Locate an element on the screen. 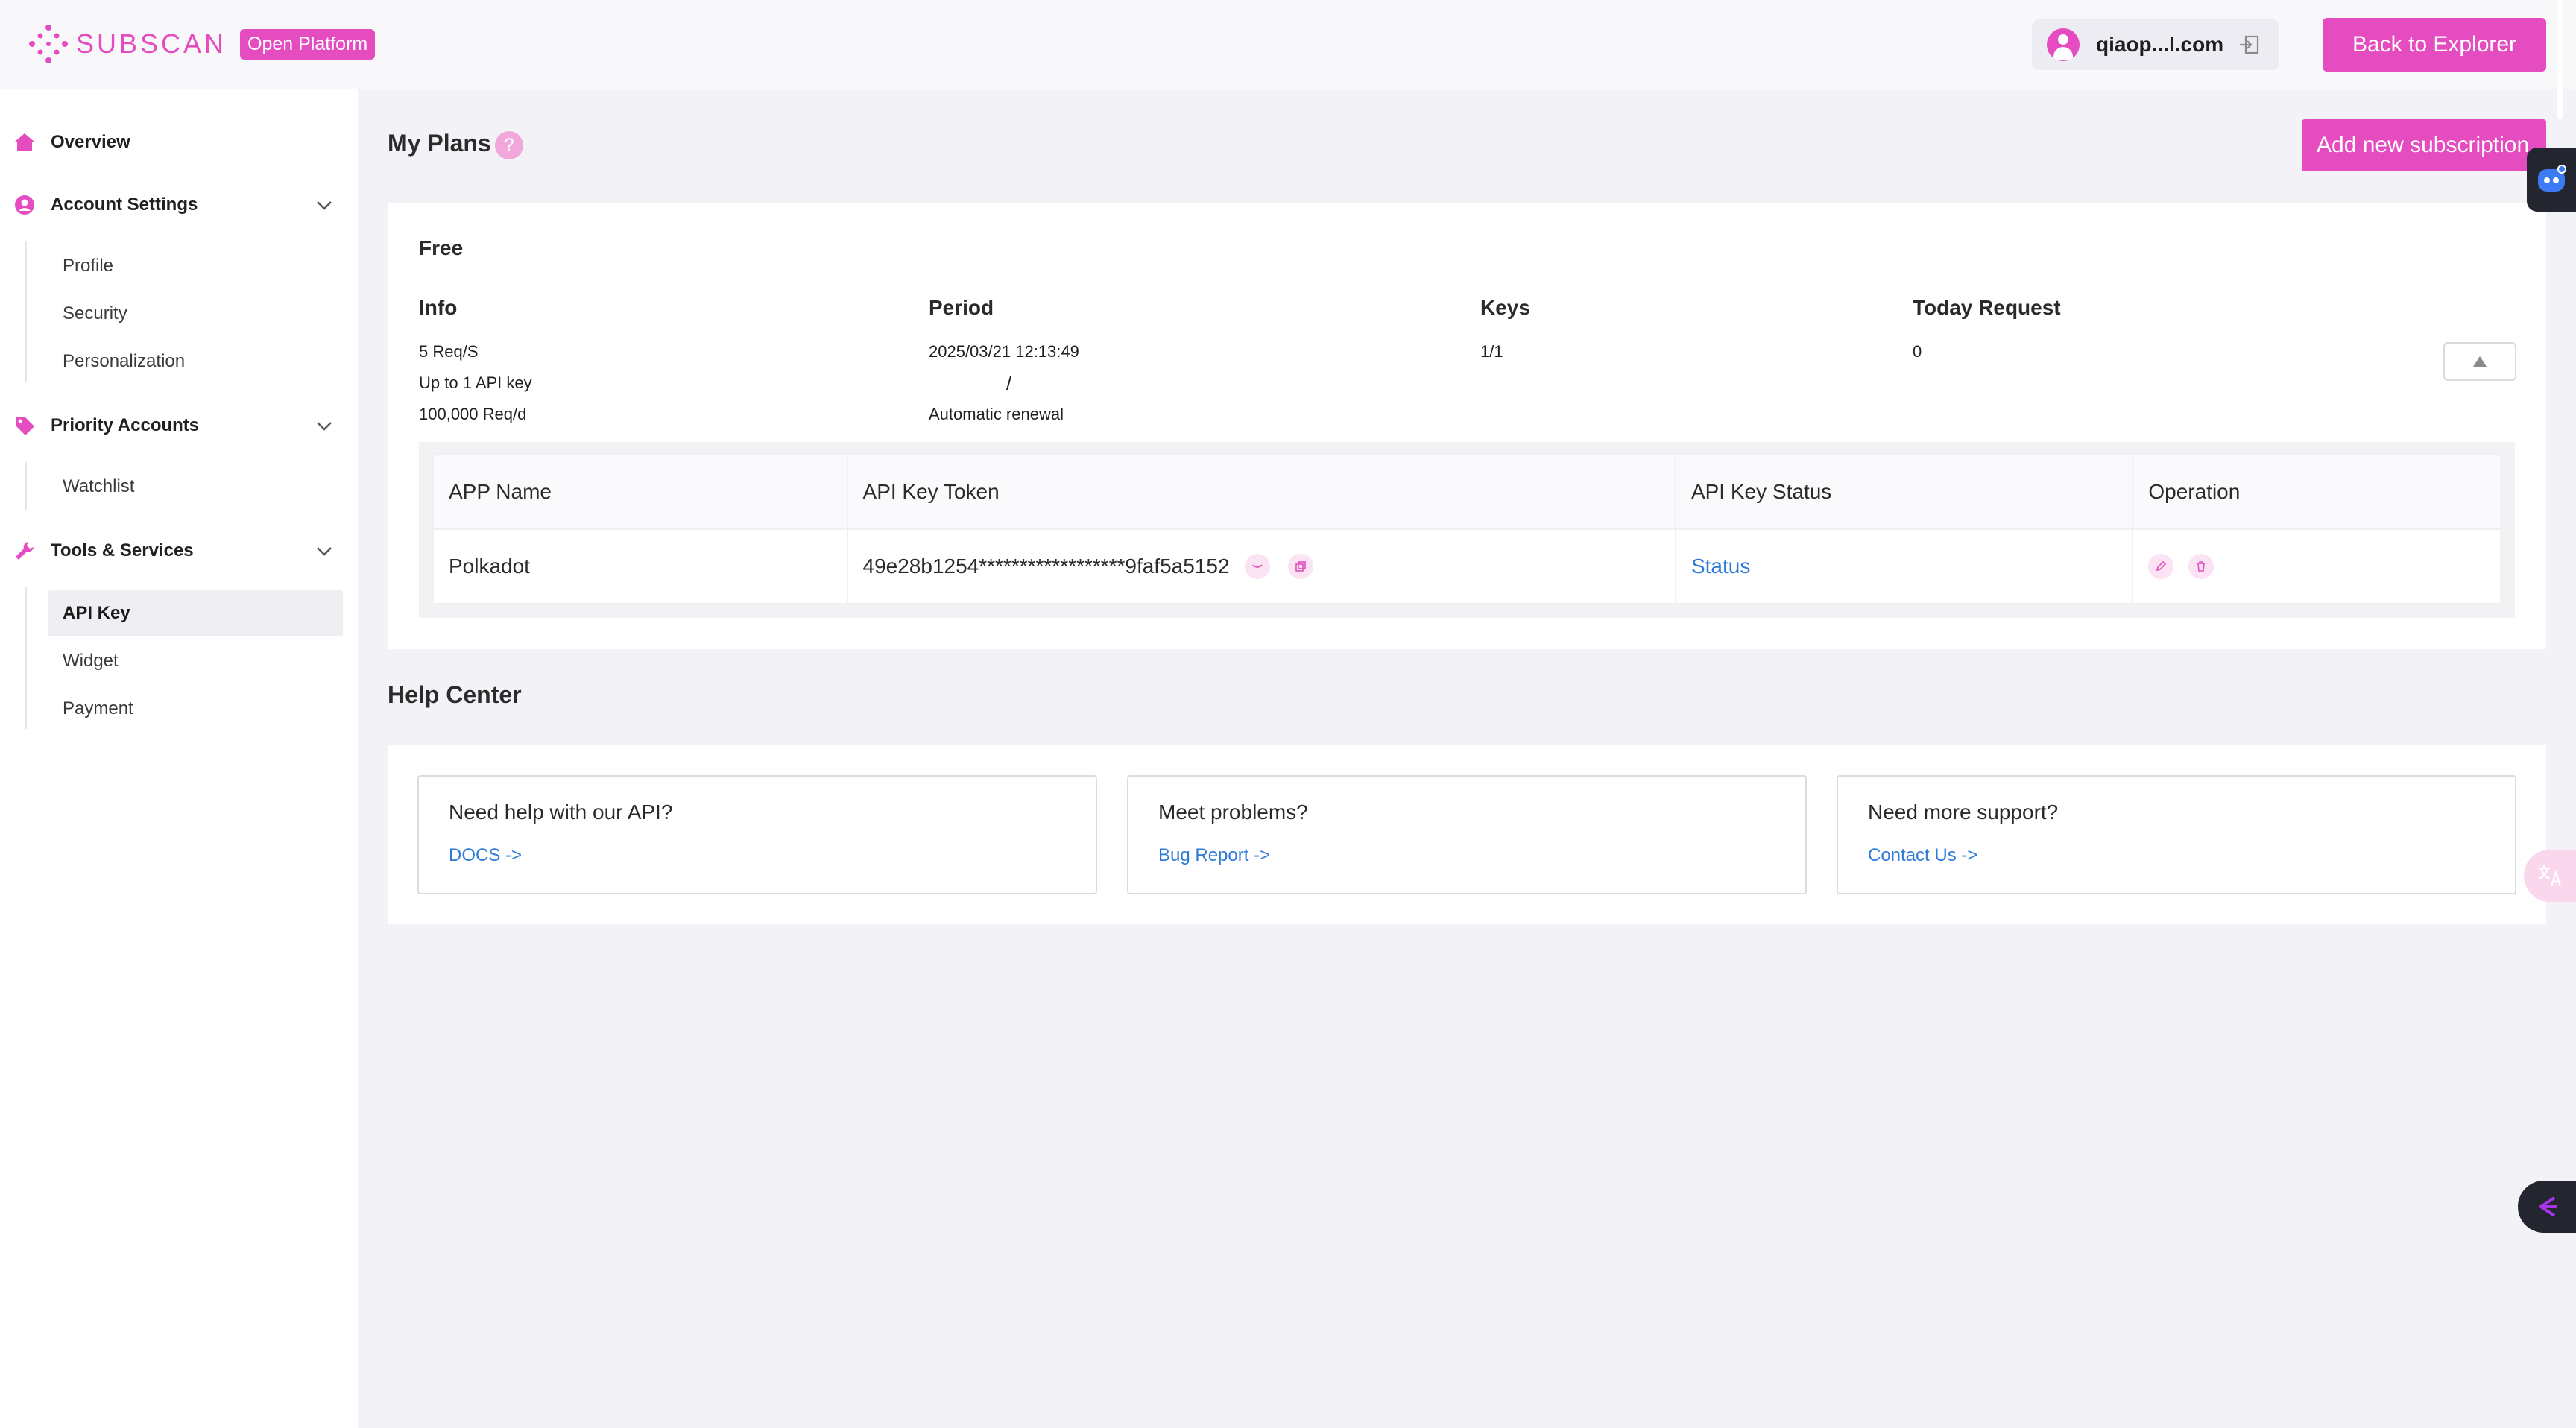 The image size is (2576, 1428). docs-link: DOCS -> is located at coordinates (485, 855).